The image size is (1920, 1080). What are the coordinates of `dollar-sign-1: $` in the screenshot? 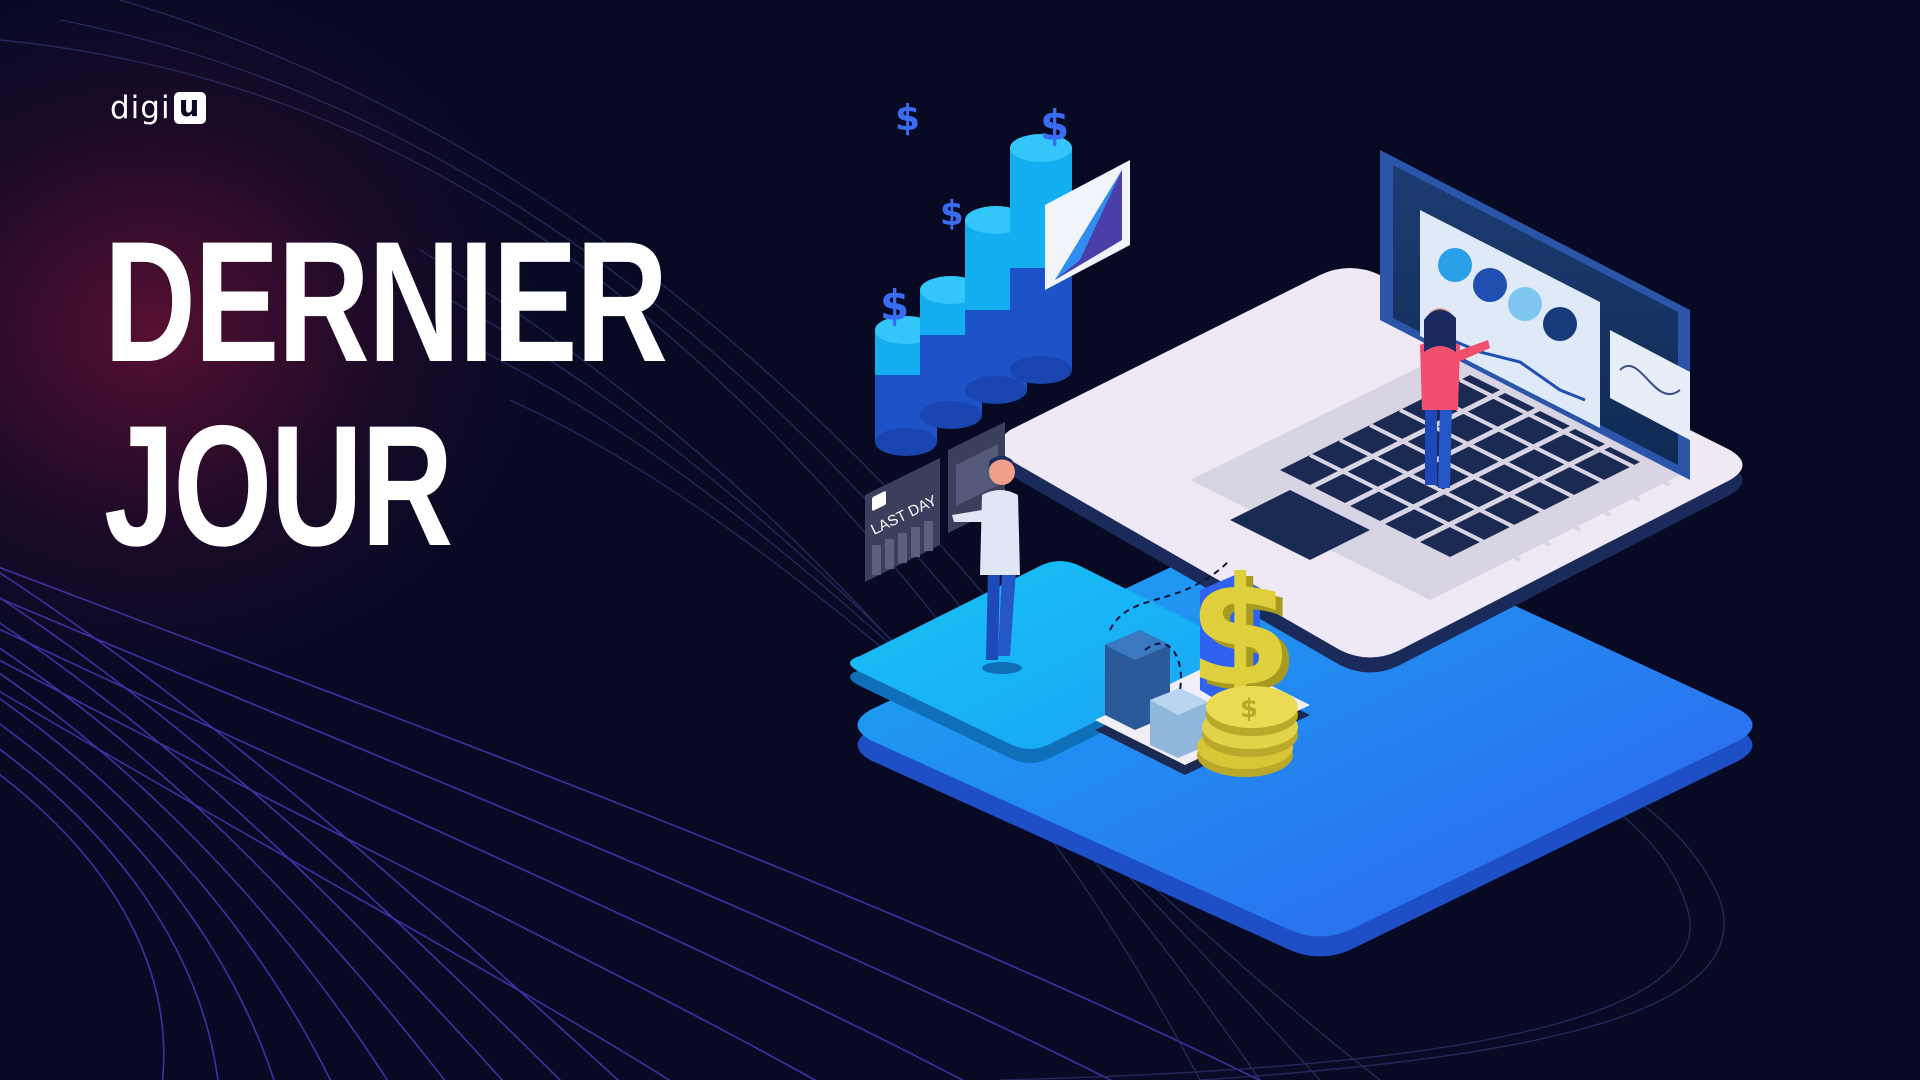 It's located at (907, 118).